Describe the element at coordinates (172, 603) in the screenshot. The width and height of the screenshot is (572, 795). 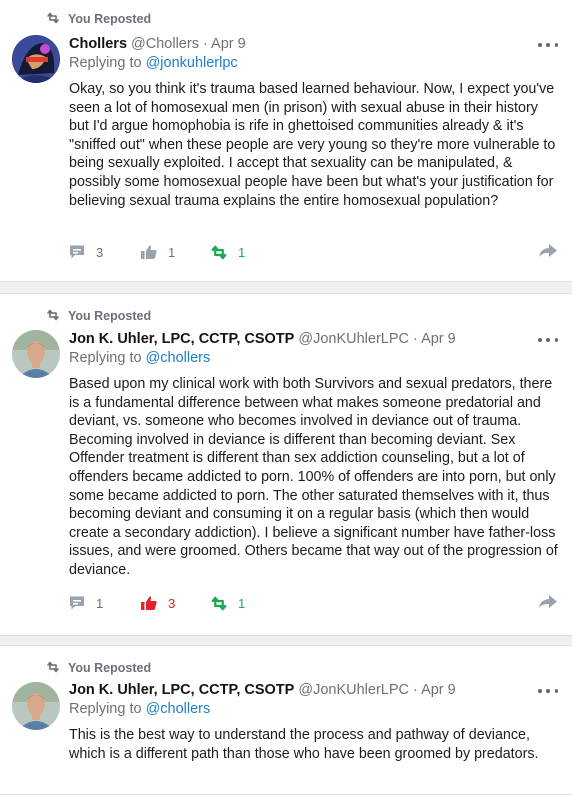
I see `like-count: 3` at that location.